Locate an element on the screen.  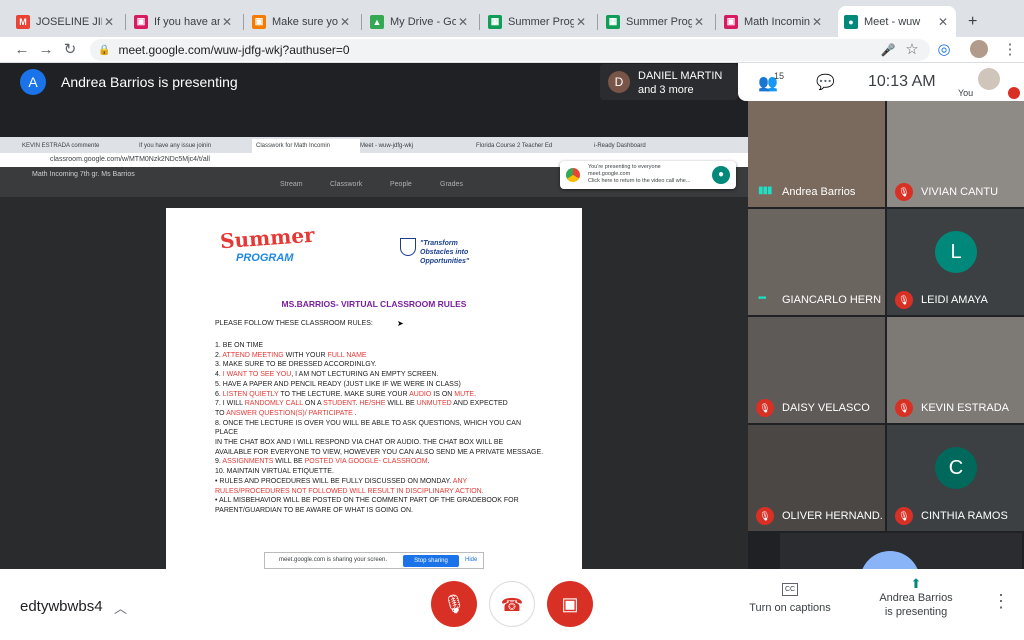
shared-tab: i-Ready Dashboard is located at coordinates (620, 146).